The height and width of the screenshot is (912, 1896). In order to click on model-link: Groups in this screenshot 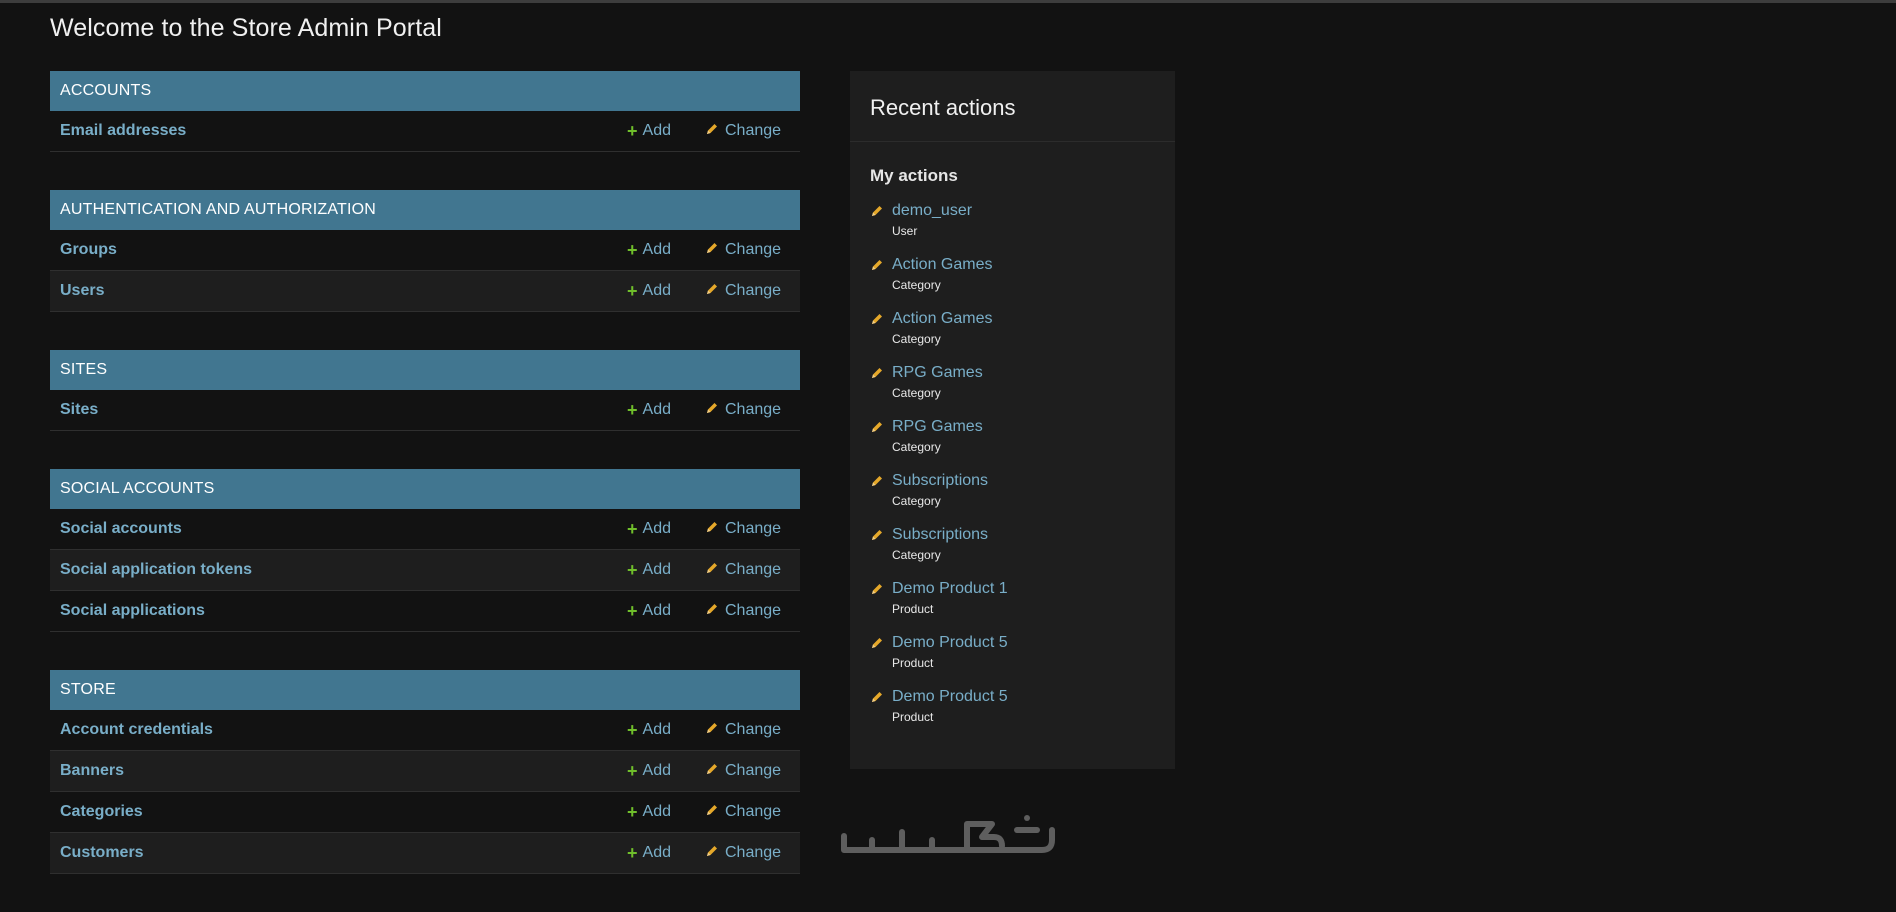, I will do `click(88, 250)`.